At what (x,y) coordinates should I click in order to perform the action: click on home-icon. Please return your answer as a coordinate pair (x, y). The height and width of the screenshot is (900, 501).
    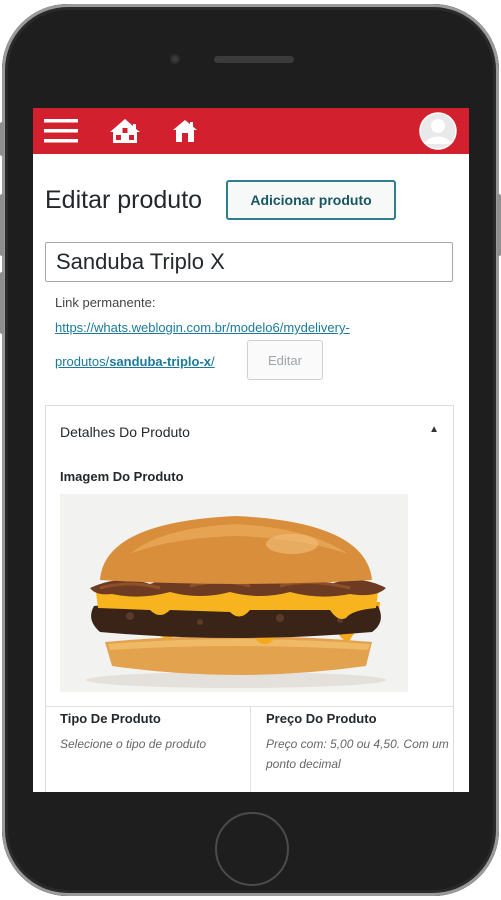
    Looking at the image, I should click on (185, 131).